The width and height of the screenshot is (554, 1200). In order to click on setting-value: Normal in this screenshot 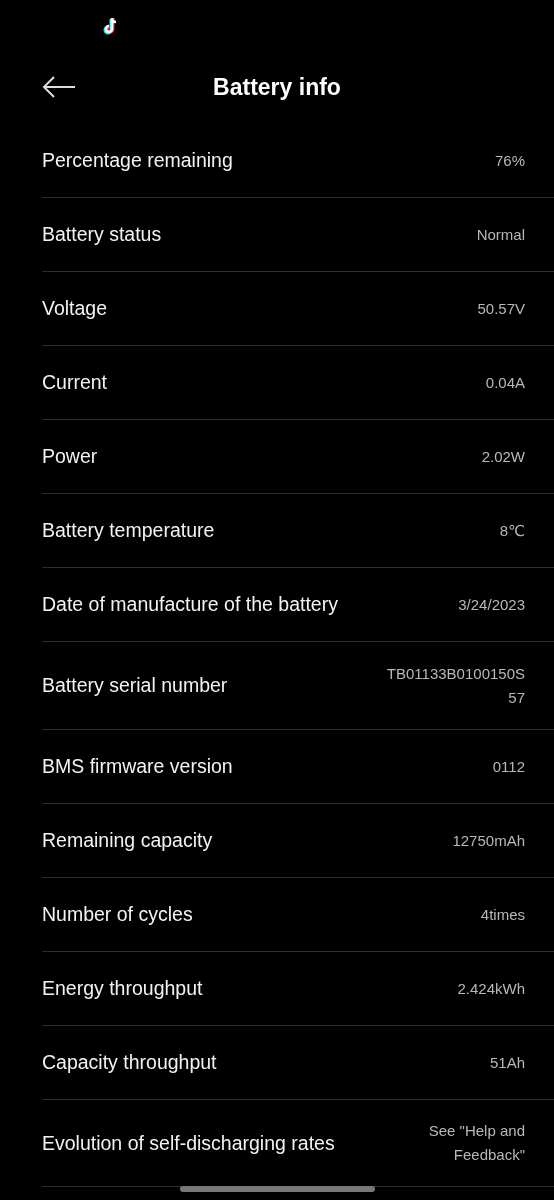, I will do `click(500, 234)`.